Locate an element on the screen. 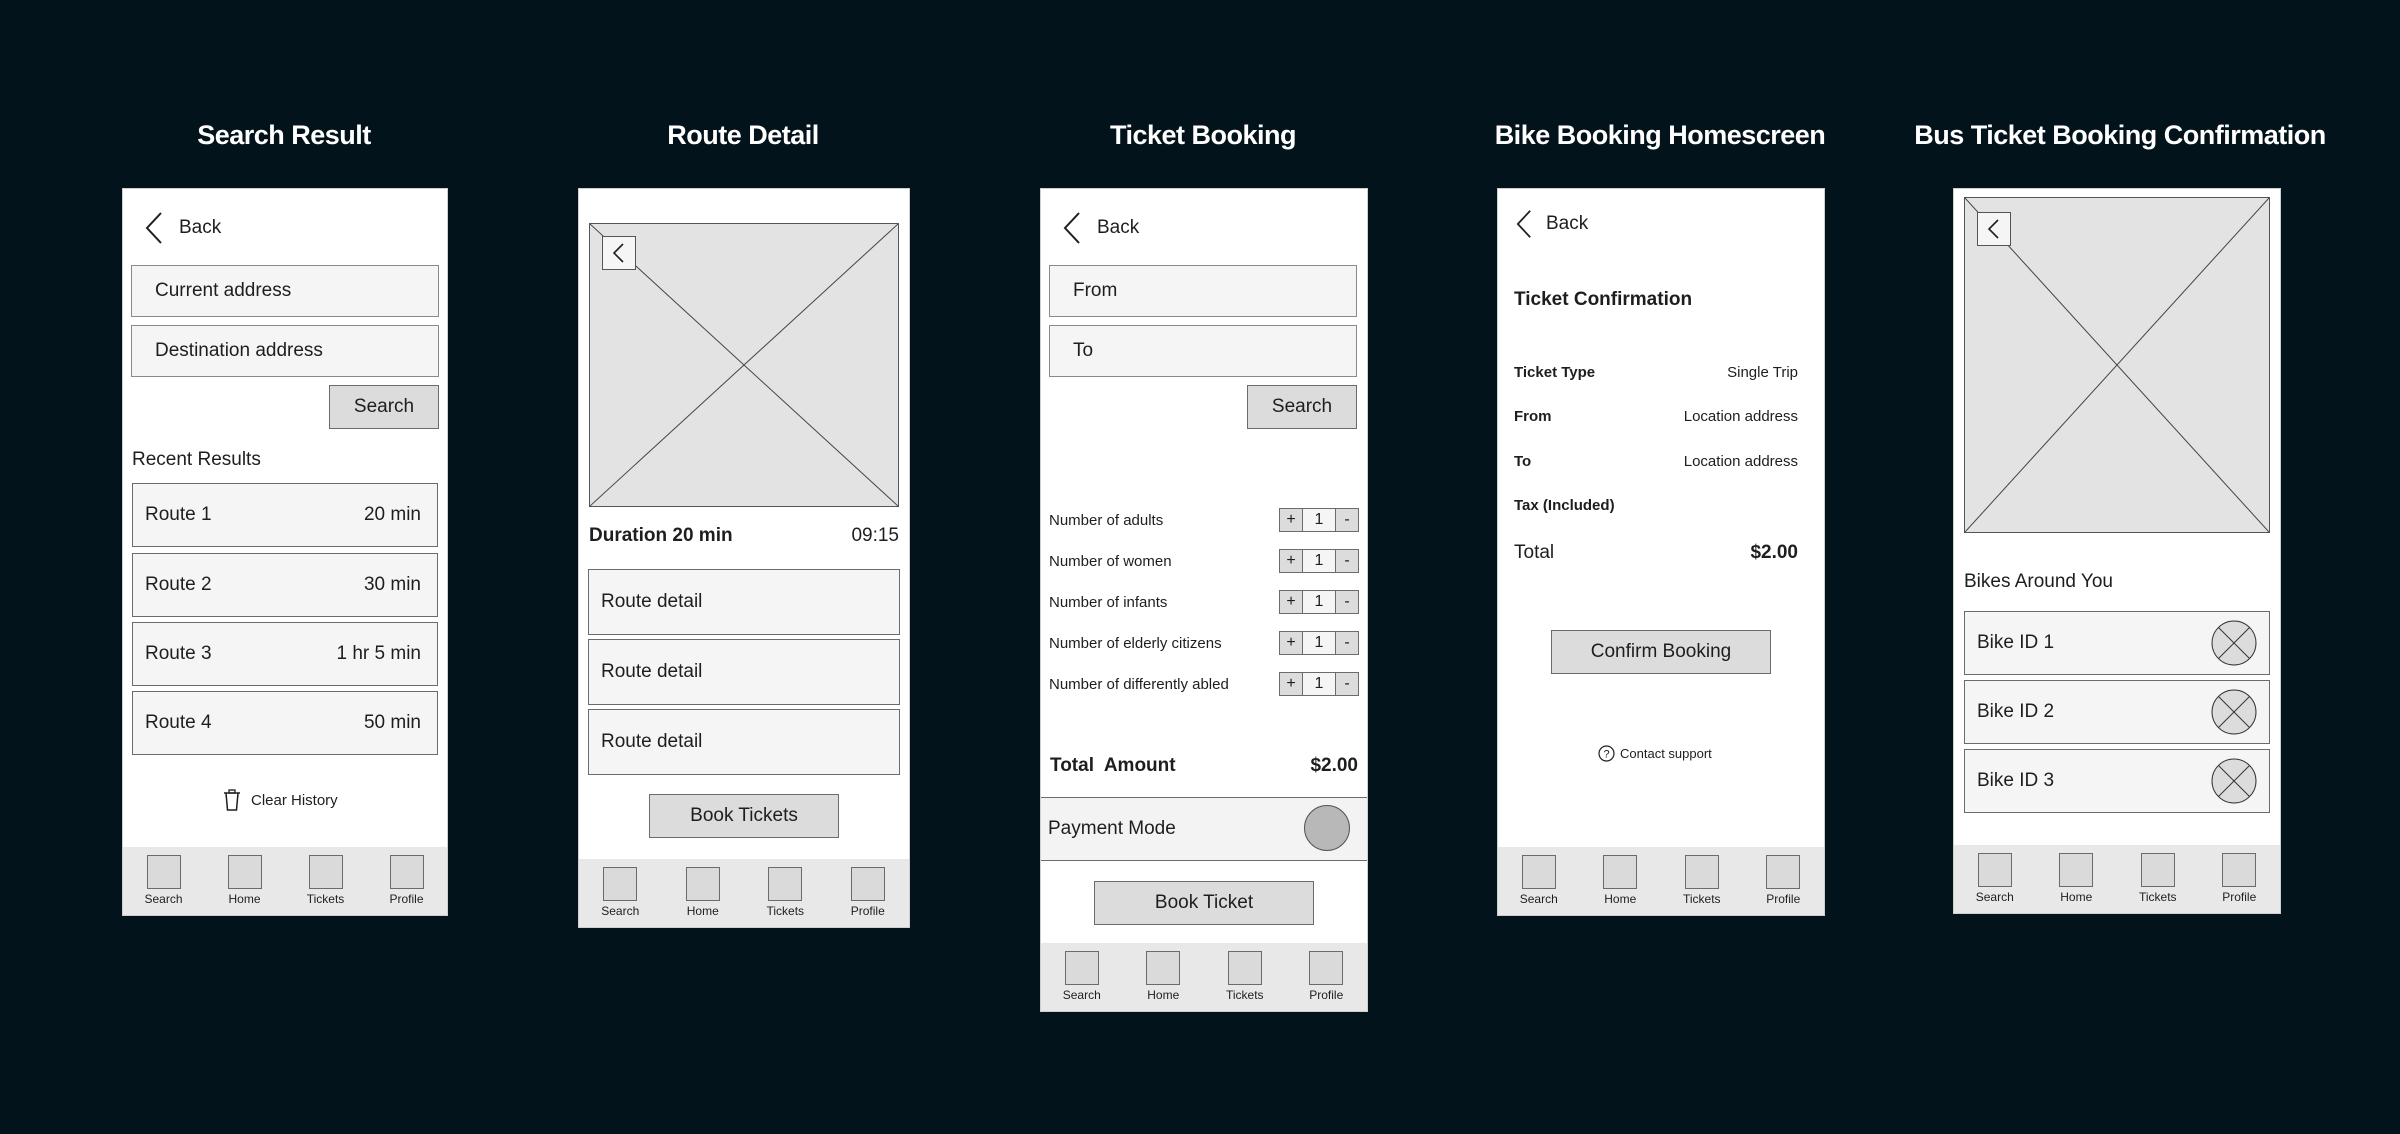 The height and width of the screenshot is (1134, 2400). bike-list-item: Bike ID 3 is located at coordinates (2117, 781).